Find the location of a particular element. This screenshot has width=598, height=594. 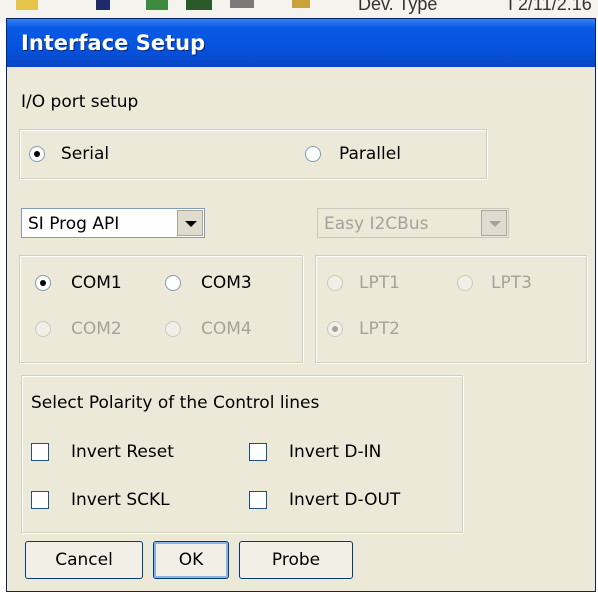

probe-button: Probe is located at coordinates (296, 560).